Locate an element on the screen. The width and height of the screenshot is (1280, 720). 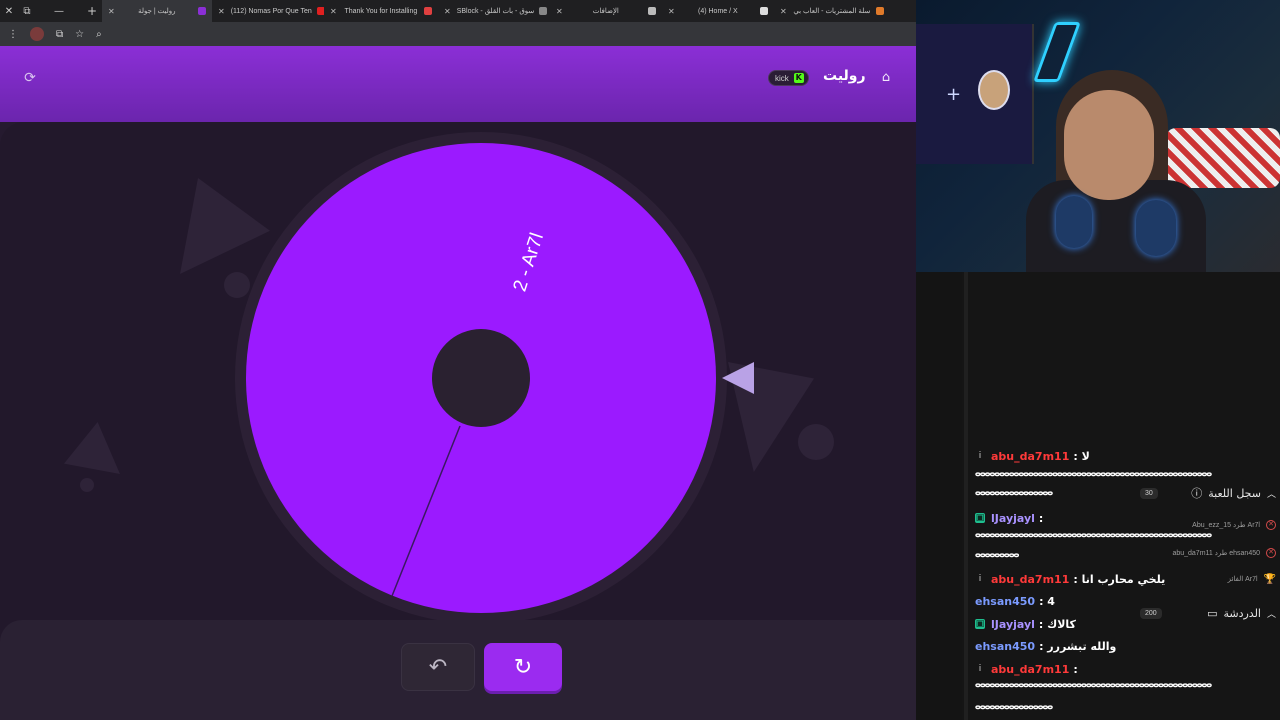
trophy-icon: 🏆 is located at coordinates (1269, 579).